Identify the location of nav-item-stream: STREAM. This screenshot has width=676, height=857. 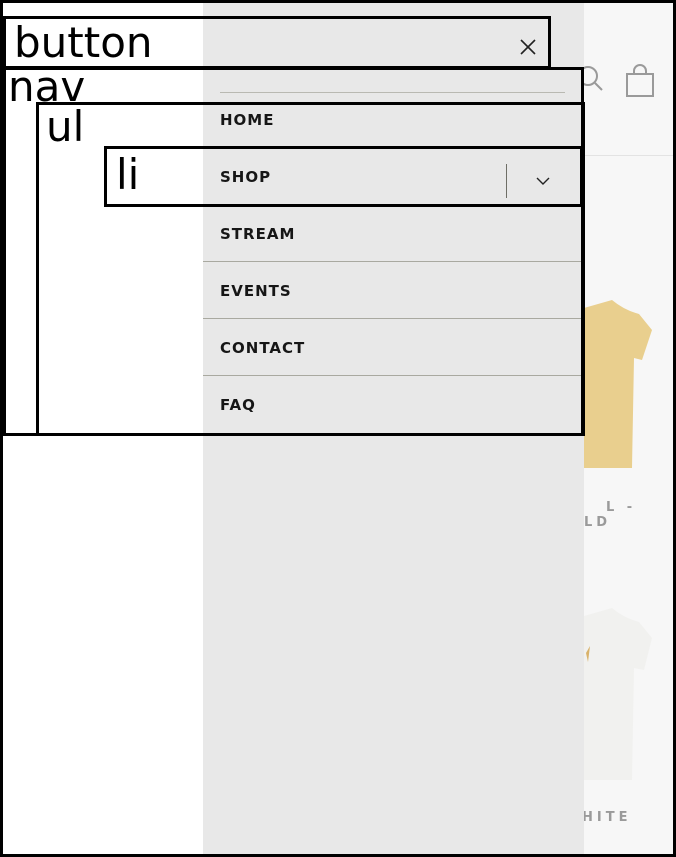
(392, 233).